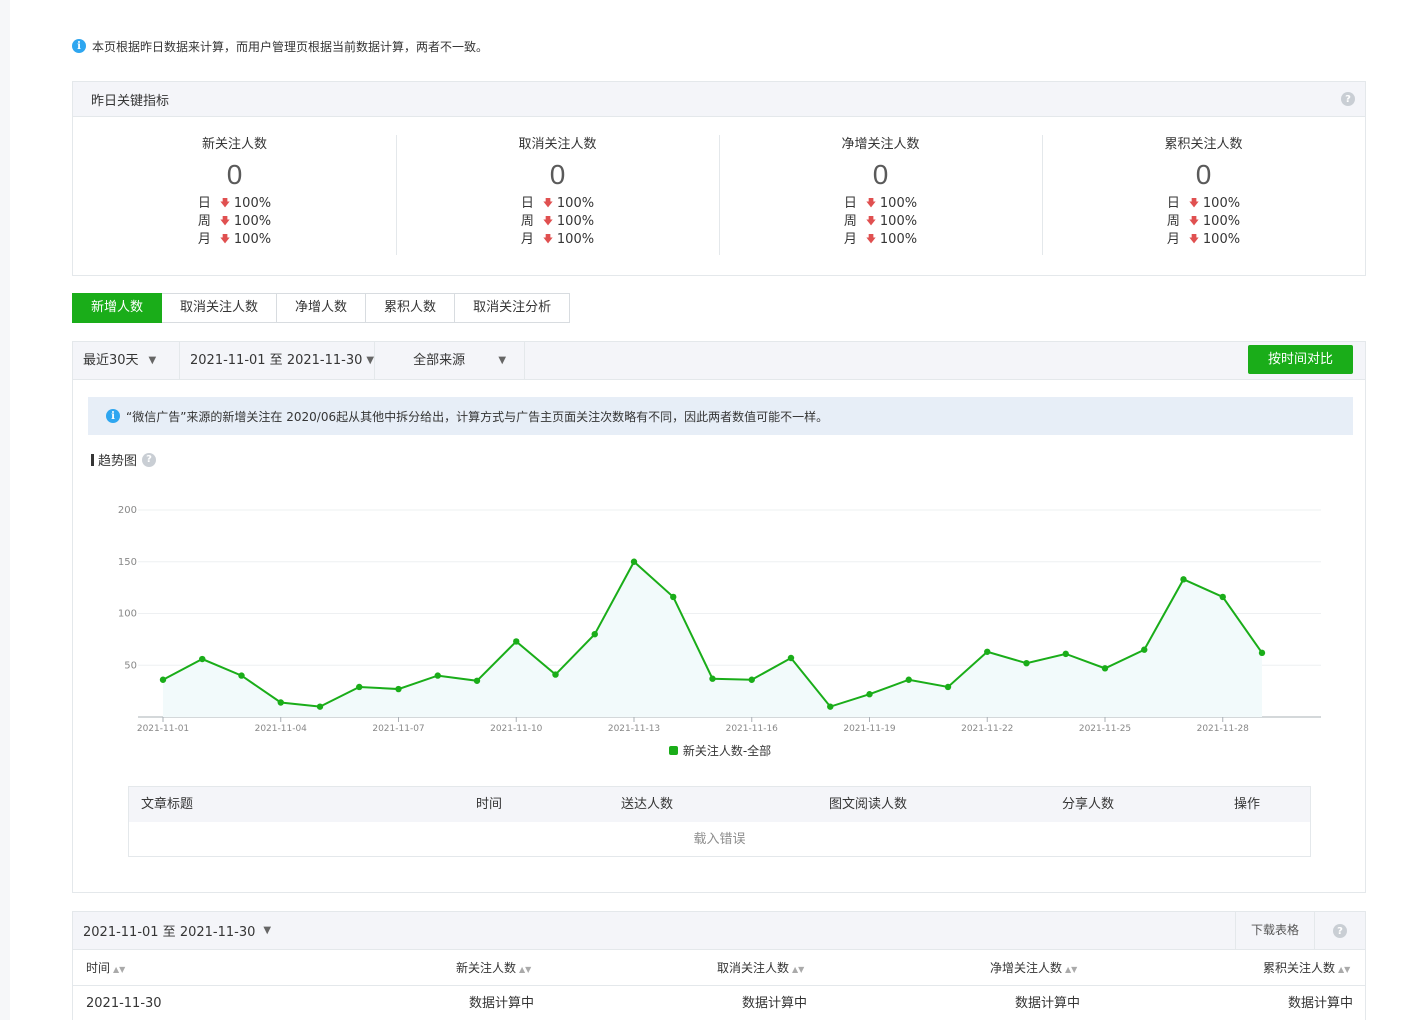  Describe the element at coordinates (1300, 359) in the screenshot. I see `compare-by-time-button: 按时间对比` at that location.